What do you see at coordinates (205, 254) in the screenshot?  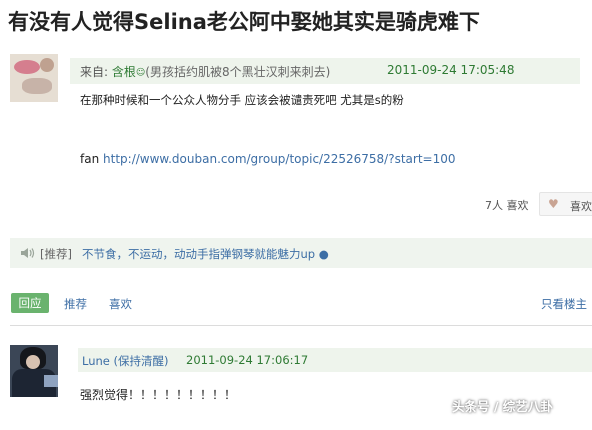 I see `recommend-link: 不节食，不运动，动动手指弹钢琴就能魅力up ●` at bounding box center [205, 254].